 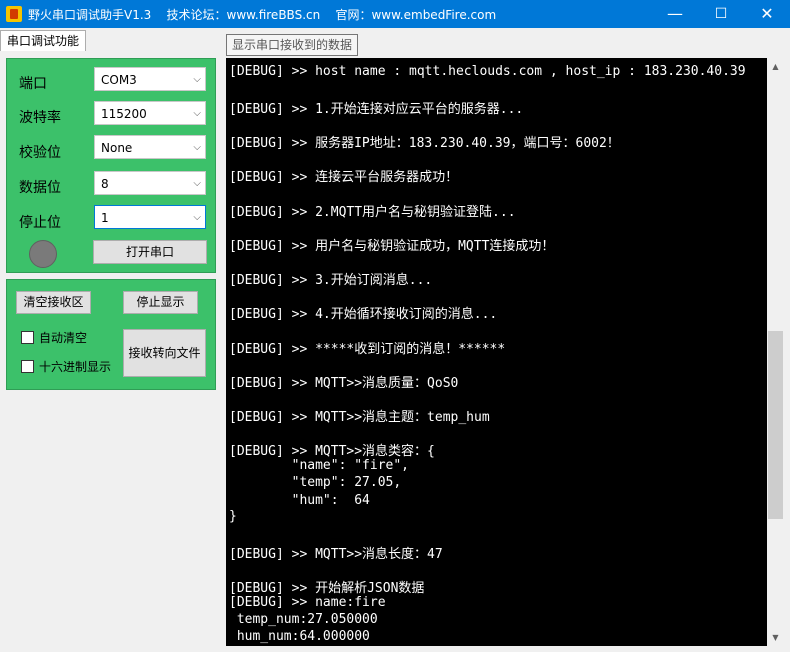 I want to click on terminal-line: }, so click(x=233, y=516).